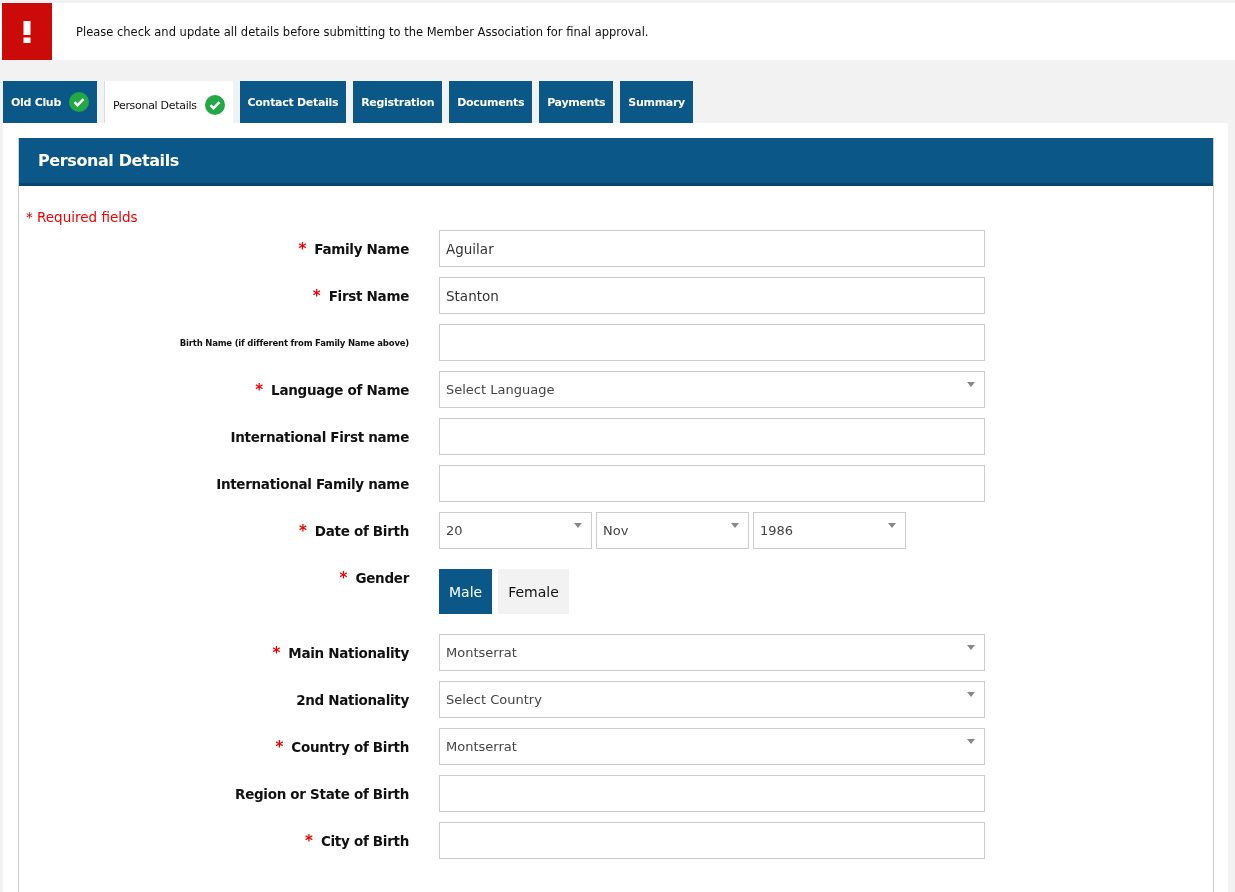  What do you see at coordinates (515, 530) in the screenshot?
I see `dropdown: 20` at bounding box center [515, 530].